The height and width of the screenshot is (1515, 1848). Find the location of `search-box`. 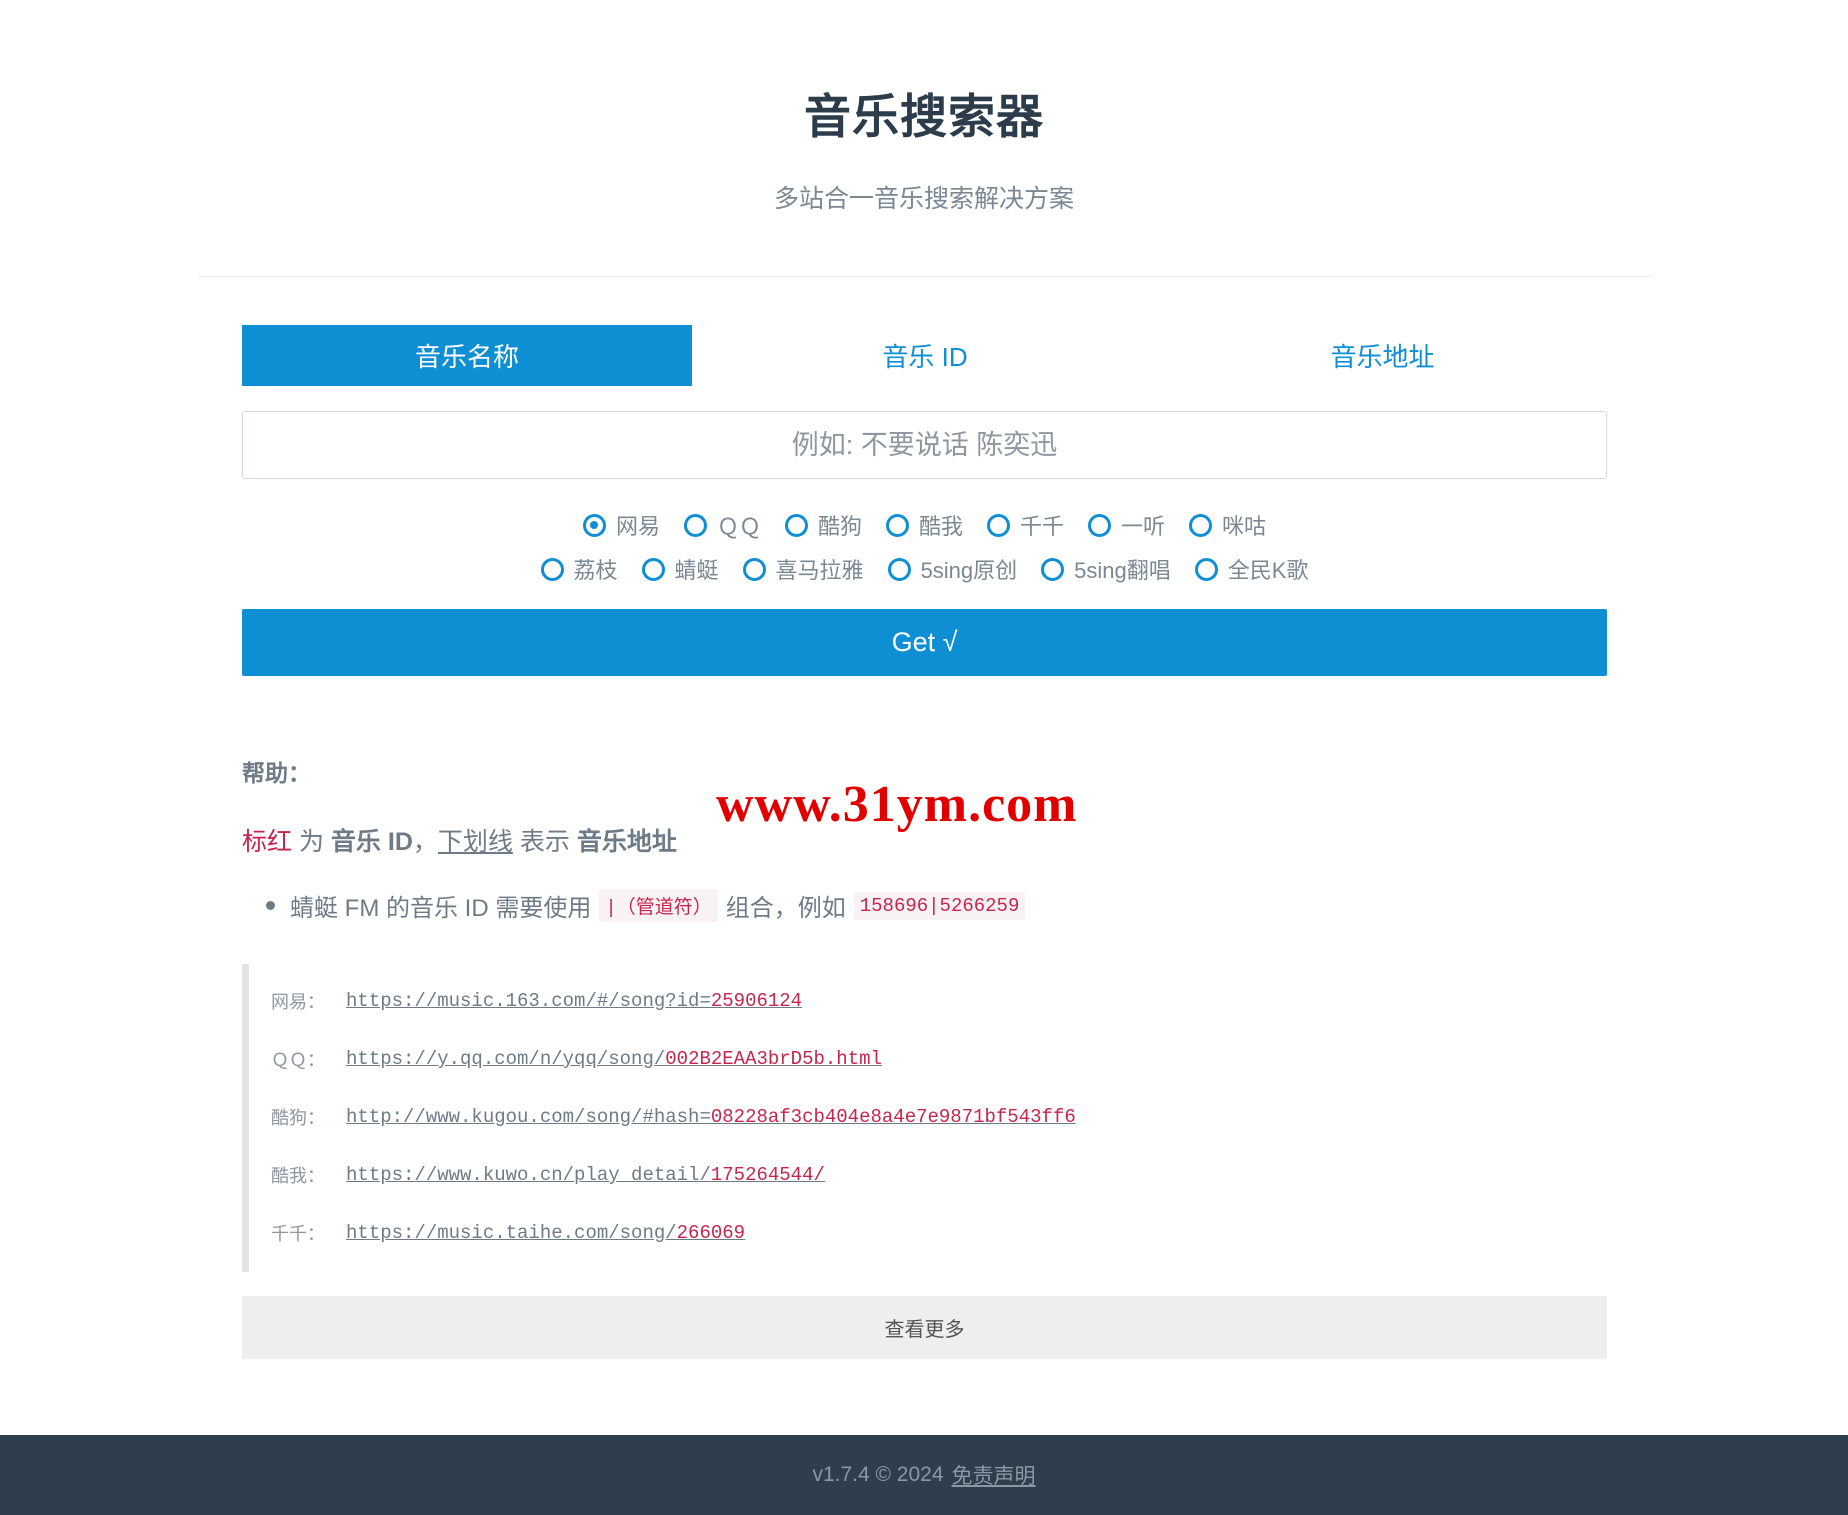

search-box is located at coordinates (924, 445).